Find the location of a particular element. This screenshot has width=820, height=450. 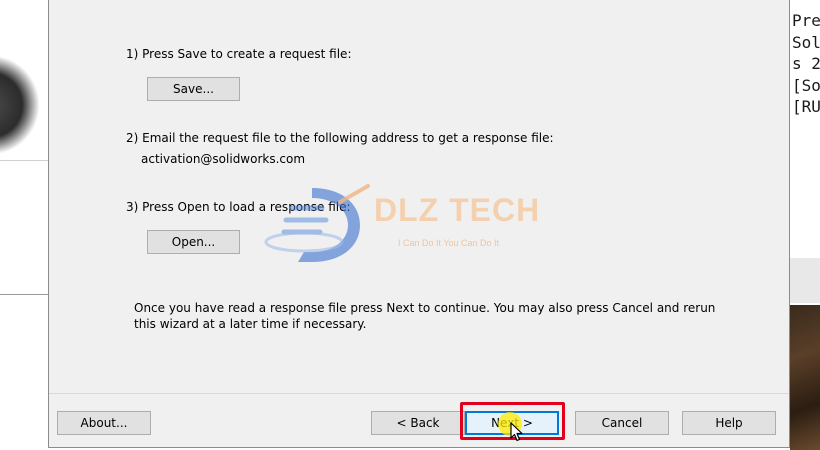

watermark-title: DLZ TECH is located at coordinates (457, 210).